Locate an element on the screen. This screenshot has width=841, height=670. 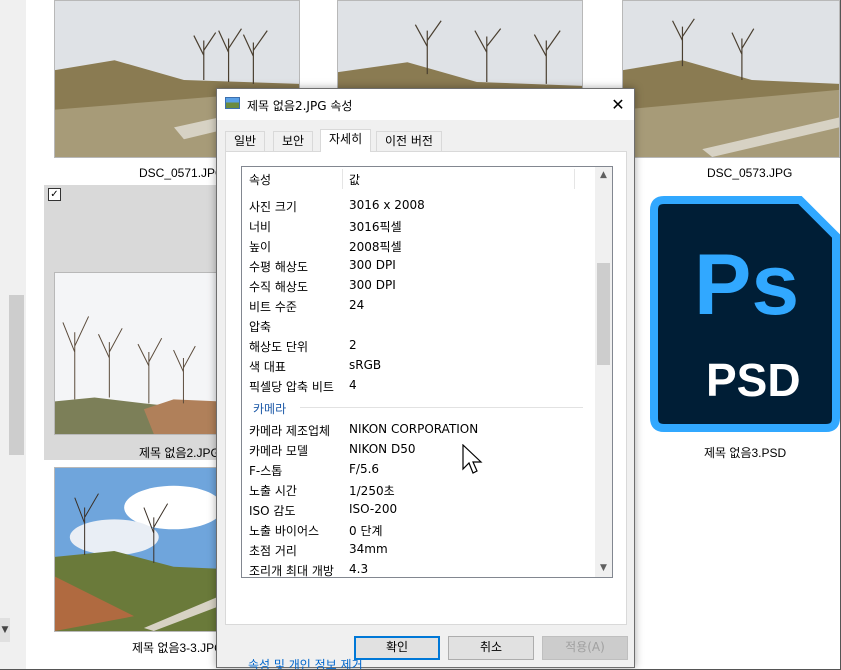
file-caption: DSC_0571.JPG is located at coordinates (181, 173).